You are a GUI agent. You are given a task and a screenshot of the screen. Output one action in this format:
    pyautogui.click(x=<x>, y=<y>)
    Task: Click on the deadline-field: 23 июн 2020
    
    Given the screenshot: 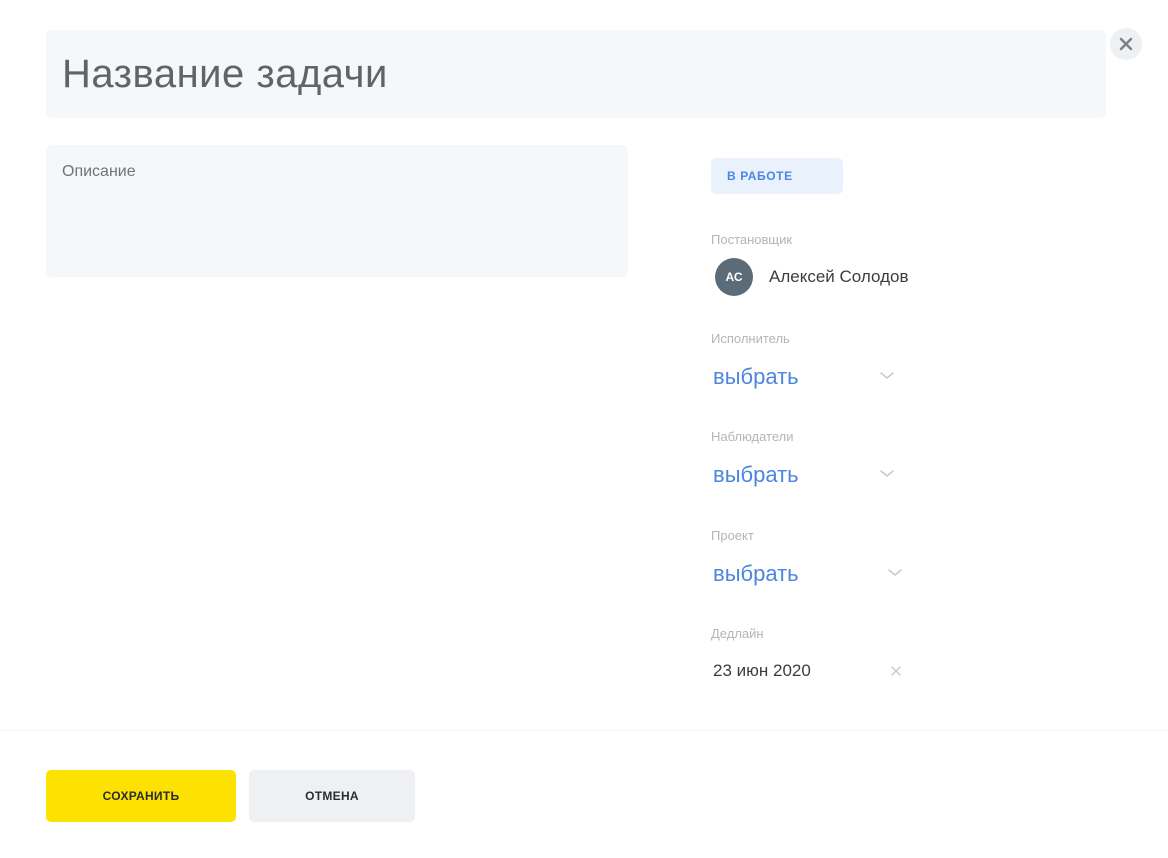 What is the action you would take?
    pyautogui.click(x=813, y=671)
    